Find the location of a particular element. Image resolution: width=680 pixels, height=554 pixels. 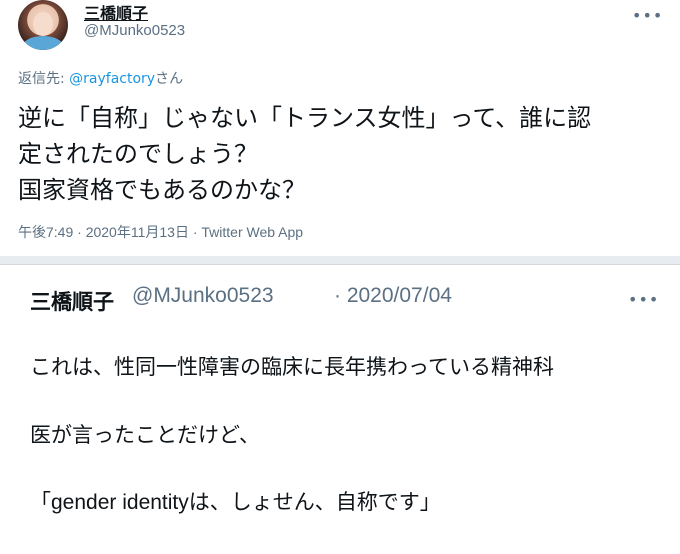

tweet-timestamp: 午後7:49 · 2020年11月13日 · Twitter Web App is located at coordinates (160, 232).